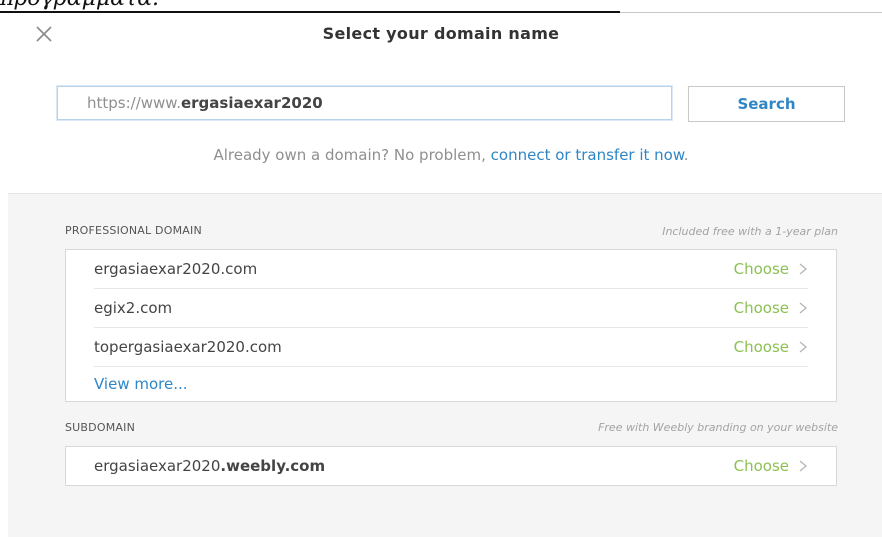 The height and width of the screenshot is (537, 882). Describe the element at coordinates (79, 5) in the screenshot. I see `page-top-text: προγράμματα.` at that location.